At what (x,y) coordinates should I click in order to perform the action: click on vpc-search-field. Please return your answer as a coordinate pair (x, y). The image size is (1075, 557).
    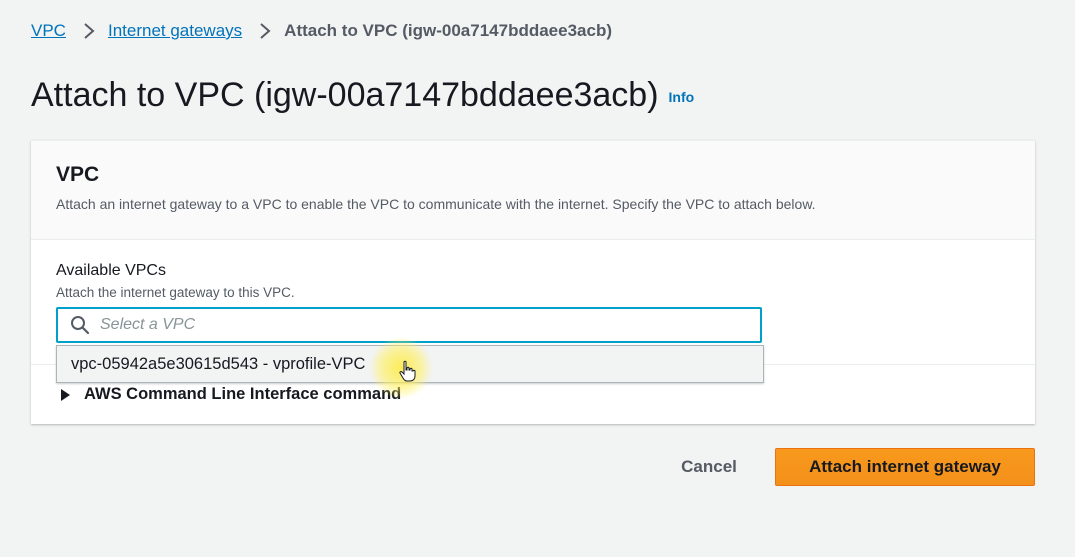
    Looking at the image, I should click on (400, 325).